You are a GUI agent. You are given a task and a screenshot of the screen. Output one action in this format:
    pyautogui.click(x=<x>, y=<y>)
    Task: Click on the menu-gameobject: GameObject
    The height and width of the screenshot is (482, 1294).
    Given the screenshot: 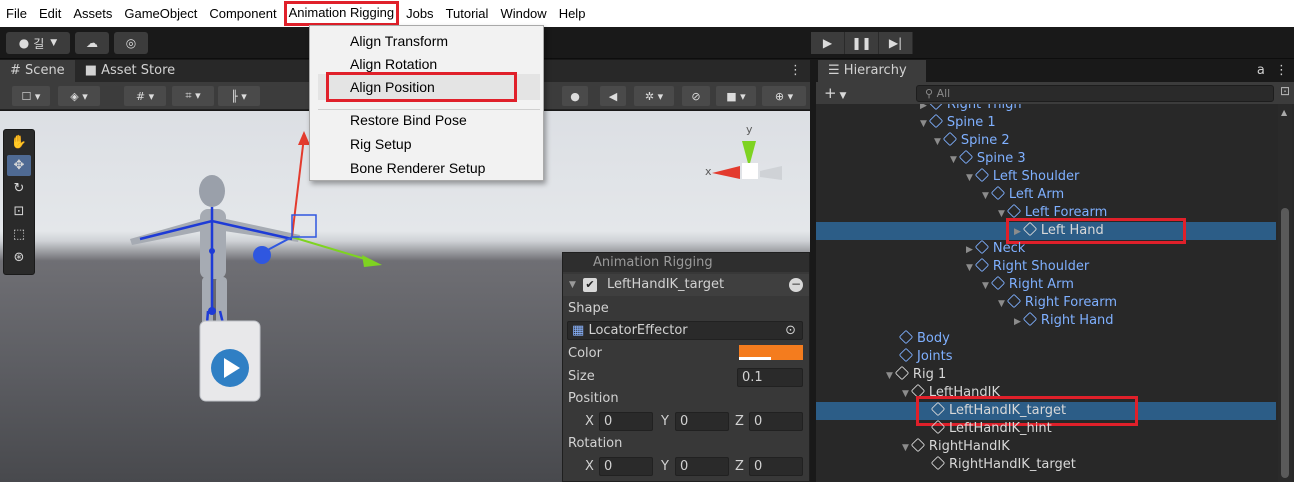 What is the action you would take?
    pyautogui.click(x=160, y=13)
    